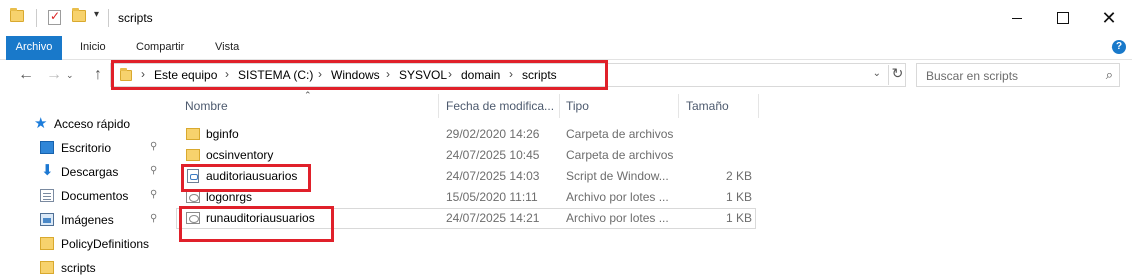  I want to click on sidebar-item-label: Imágenes, so click(87, 220).